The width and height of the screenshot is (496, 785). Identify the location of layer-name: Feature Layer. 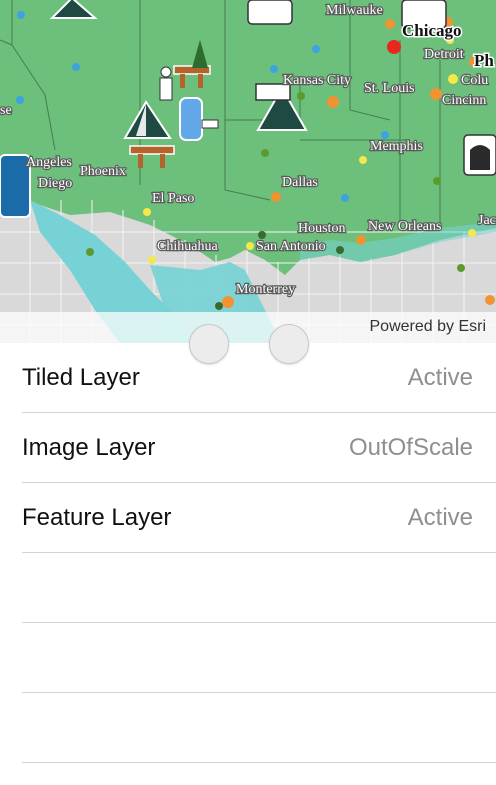
(97, 517).